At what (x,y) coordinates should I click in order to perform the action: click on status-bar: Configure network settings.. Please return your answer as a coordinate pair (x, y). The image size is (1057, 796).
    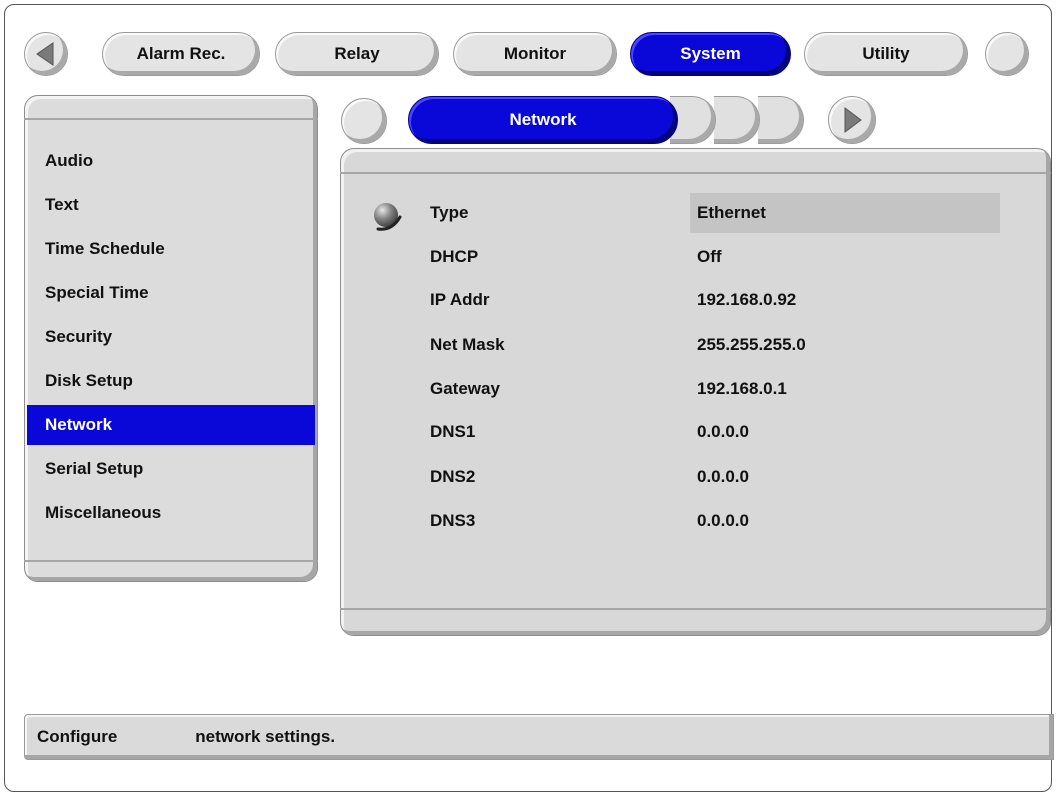
    Looking at the image, I should click on (539, 737).